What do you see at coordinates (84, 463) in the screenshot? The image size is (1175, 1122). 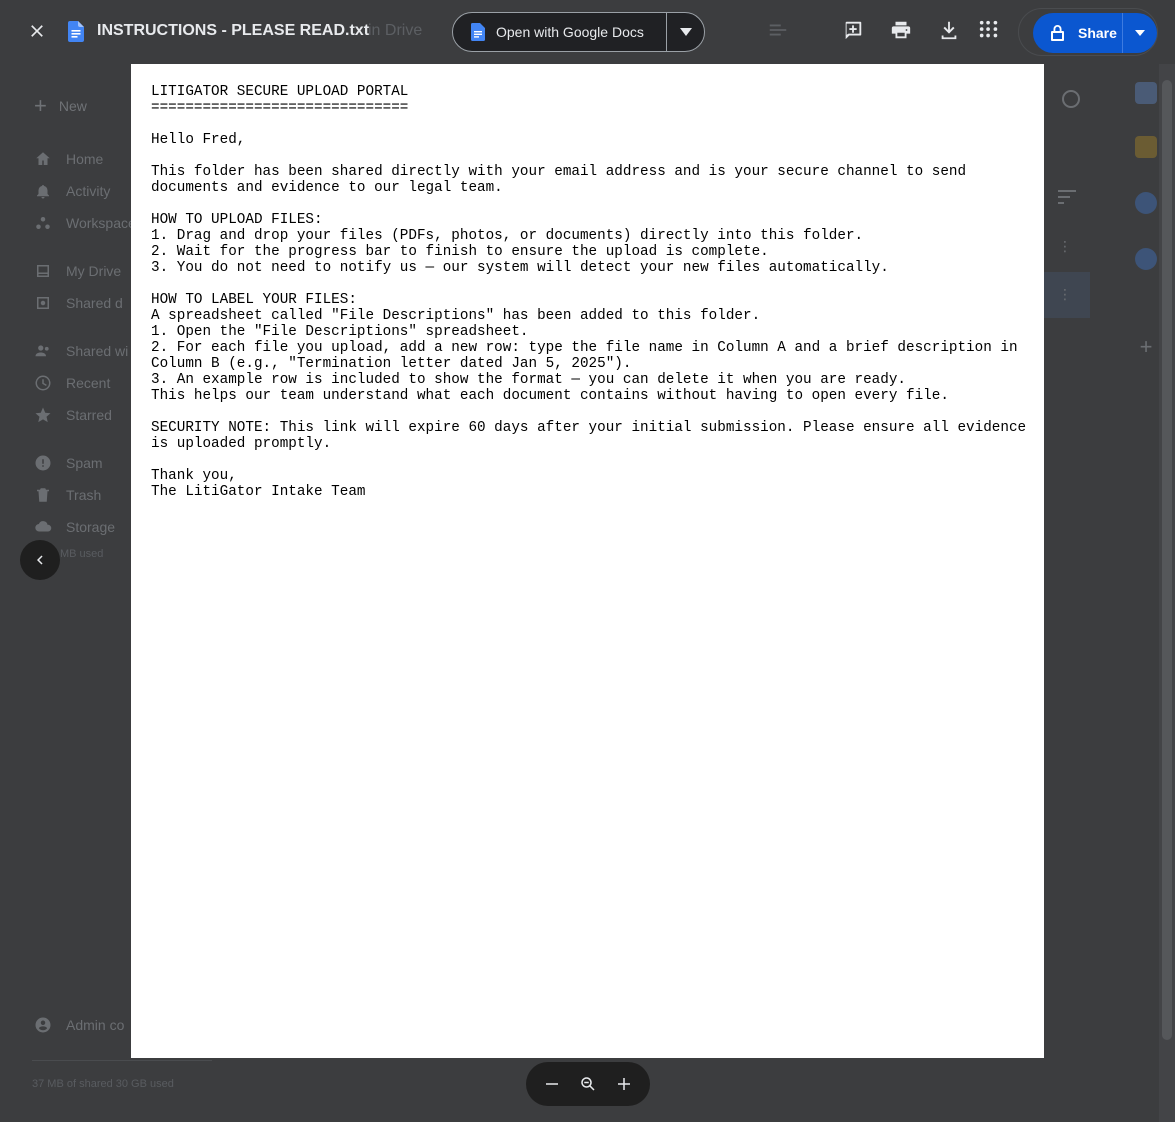 I see `sidebar-item-label: Spam` at bounding box center [84, 463].